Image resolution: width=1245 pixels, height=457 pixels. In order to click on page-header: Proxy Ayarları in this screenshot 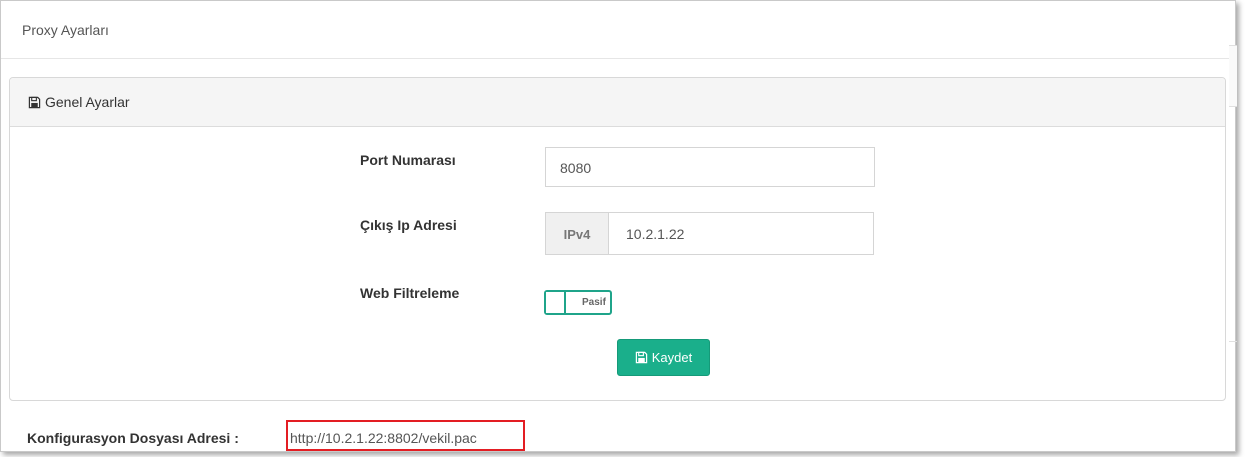, I will do `click(615, 30)`.